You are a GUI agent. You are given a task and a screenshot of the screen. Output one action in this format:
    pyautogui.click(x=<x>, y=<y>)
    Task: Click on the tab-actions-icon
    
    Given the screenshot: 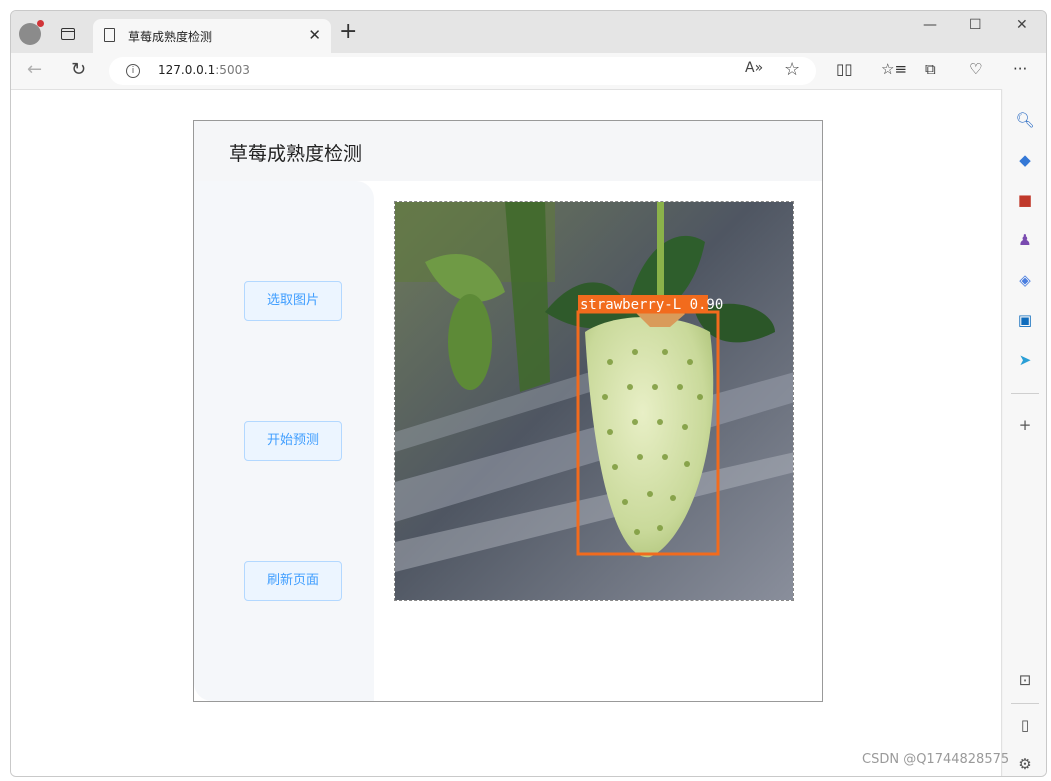 What is the action you would take?
    pyautogui.click(x=68, y=34)
    